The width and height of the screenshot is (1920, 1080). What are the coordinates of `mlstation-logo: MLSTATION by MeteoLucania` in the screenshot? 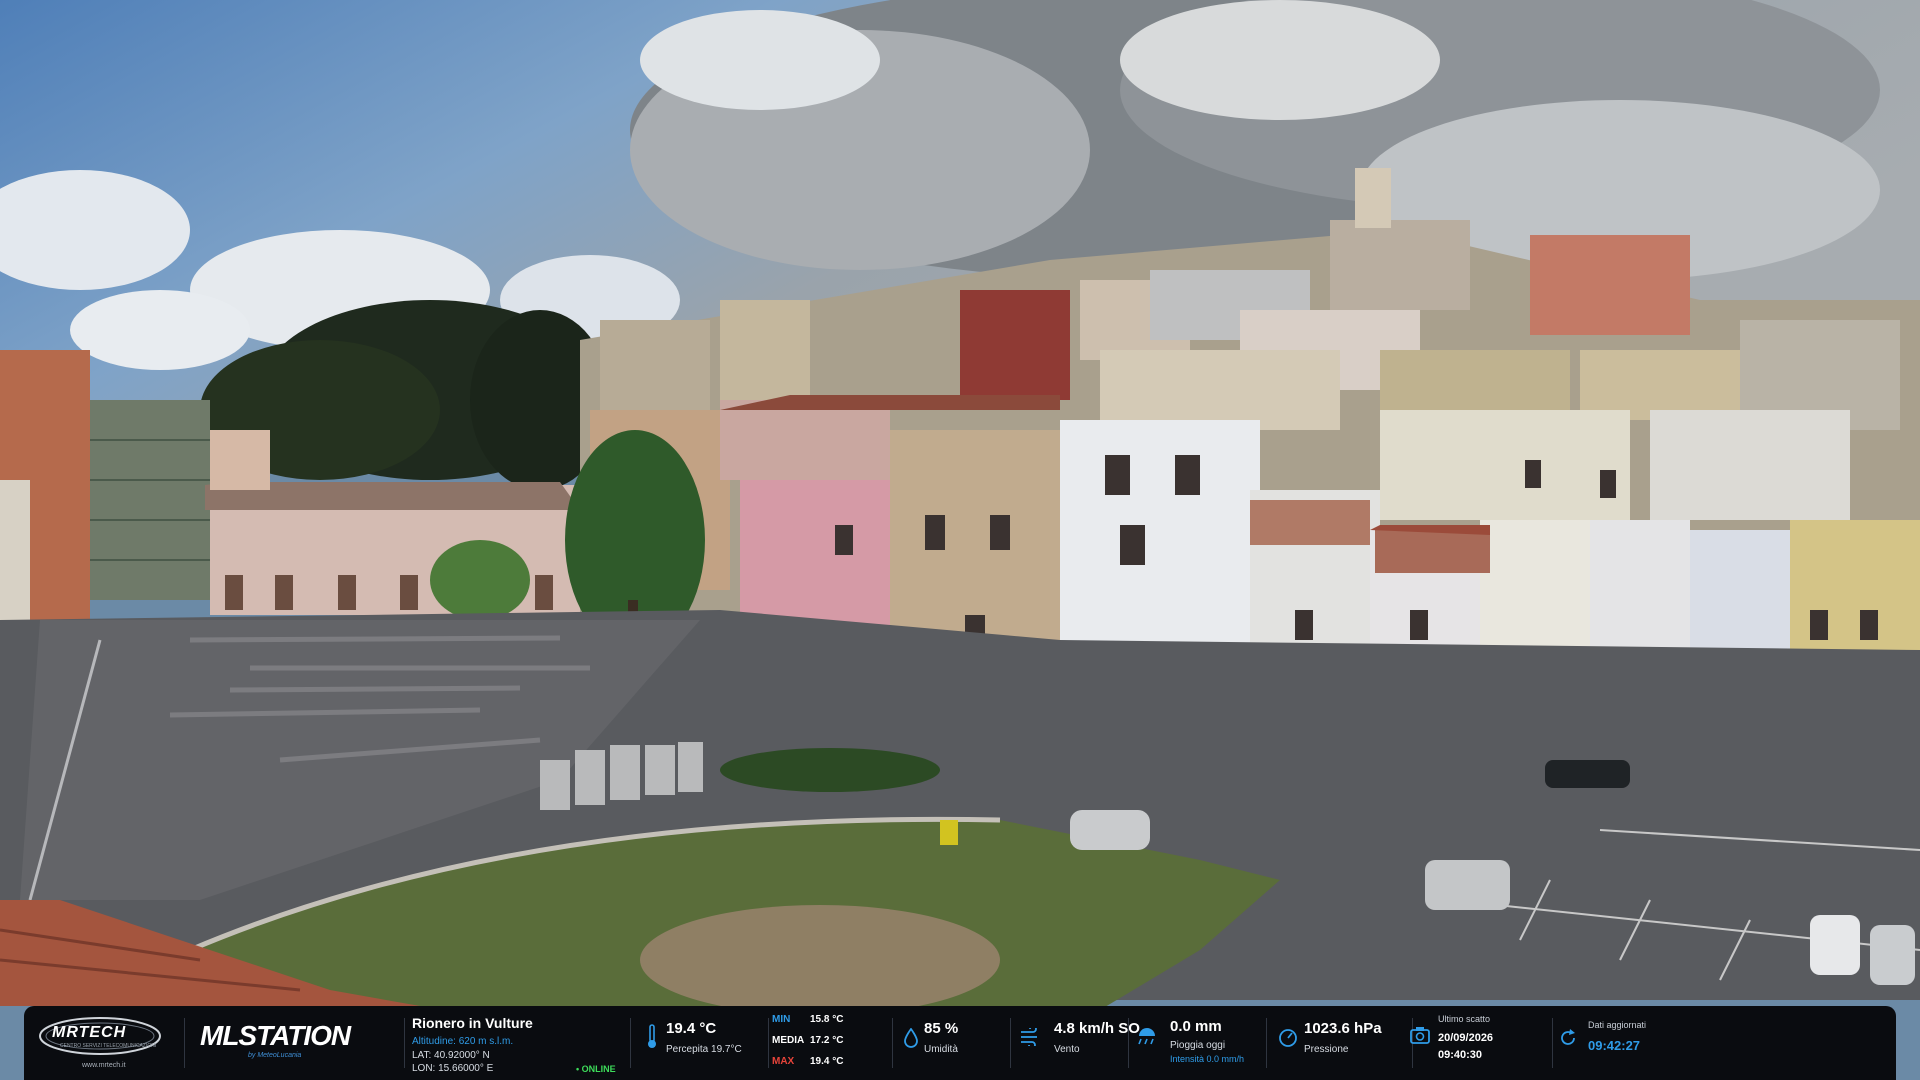 It's located at (294, 1043).